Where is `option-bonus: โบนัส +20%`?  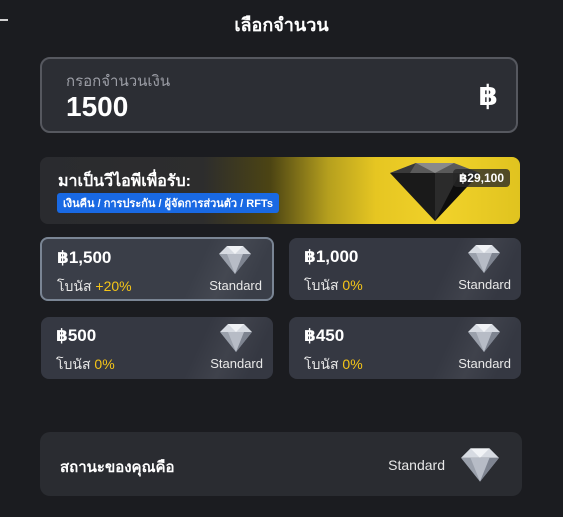 option-bonus: โบนัส +20% is located at coordinates (94, 287).